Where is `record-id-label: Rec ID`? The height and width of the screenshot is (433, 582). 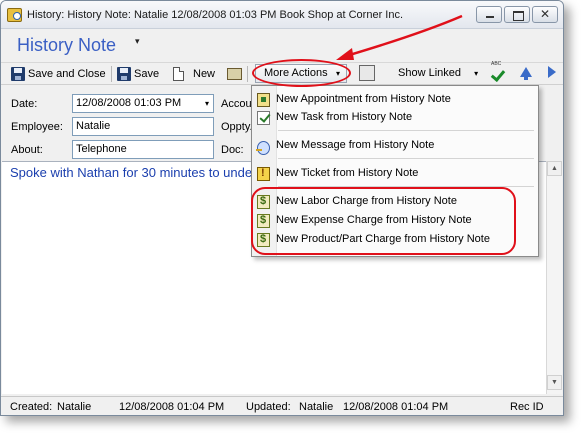
record-id-label: Rec ID is located at coordinates (527, 407).